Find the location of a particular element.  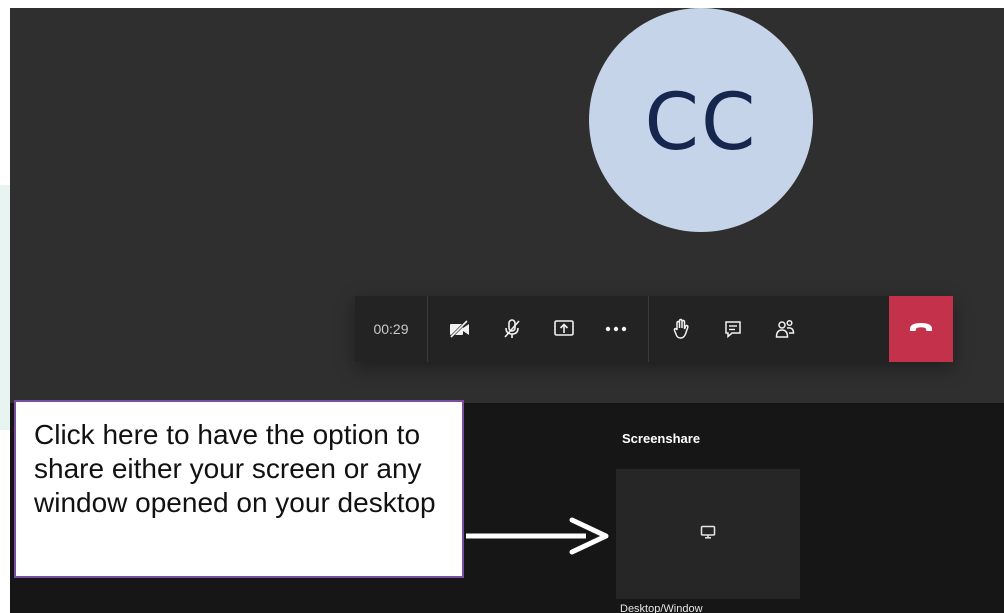

desktop-window-share-tile is located at coordinates (708, 534).